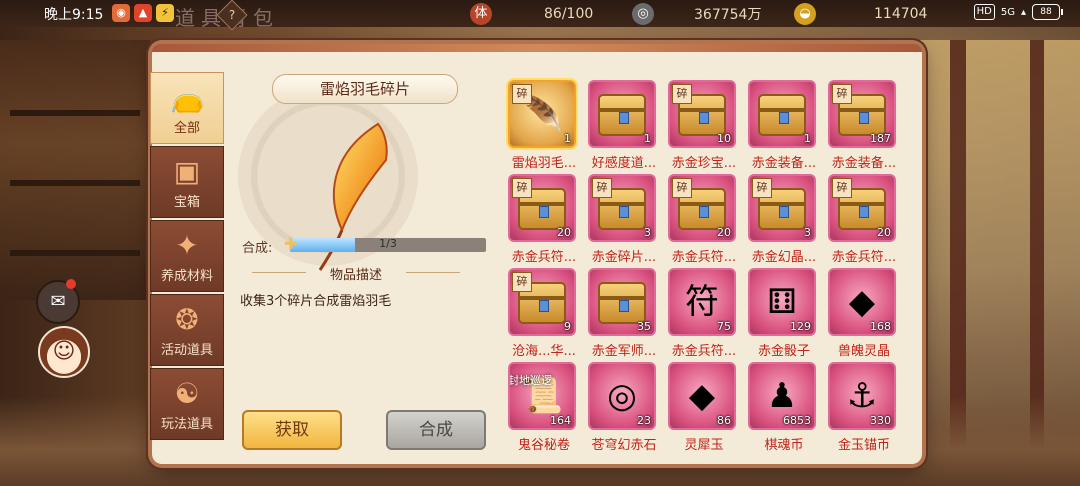 The height and width of the screenshot is (486, 1080). I want to click on ingot-value: 114704, so click(901, 14).